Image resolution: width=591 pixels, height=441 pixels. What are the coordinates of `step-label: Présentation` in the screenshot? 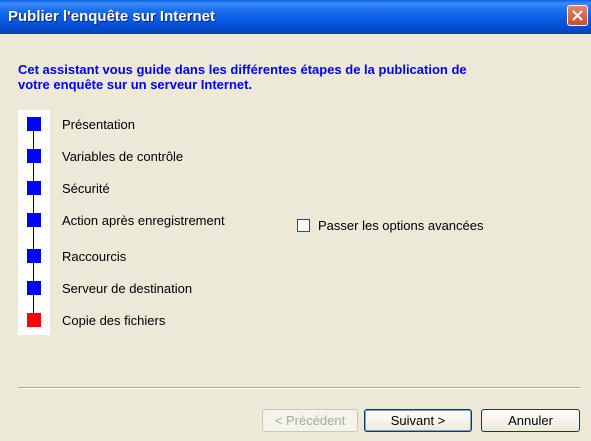 It's located at (98, 124).